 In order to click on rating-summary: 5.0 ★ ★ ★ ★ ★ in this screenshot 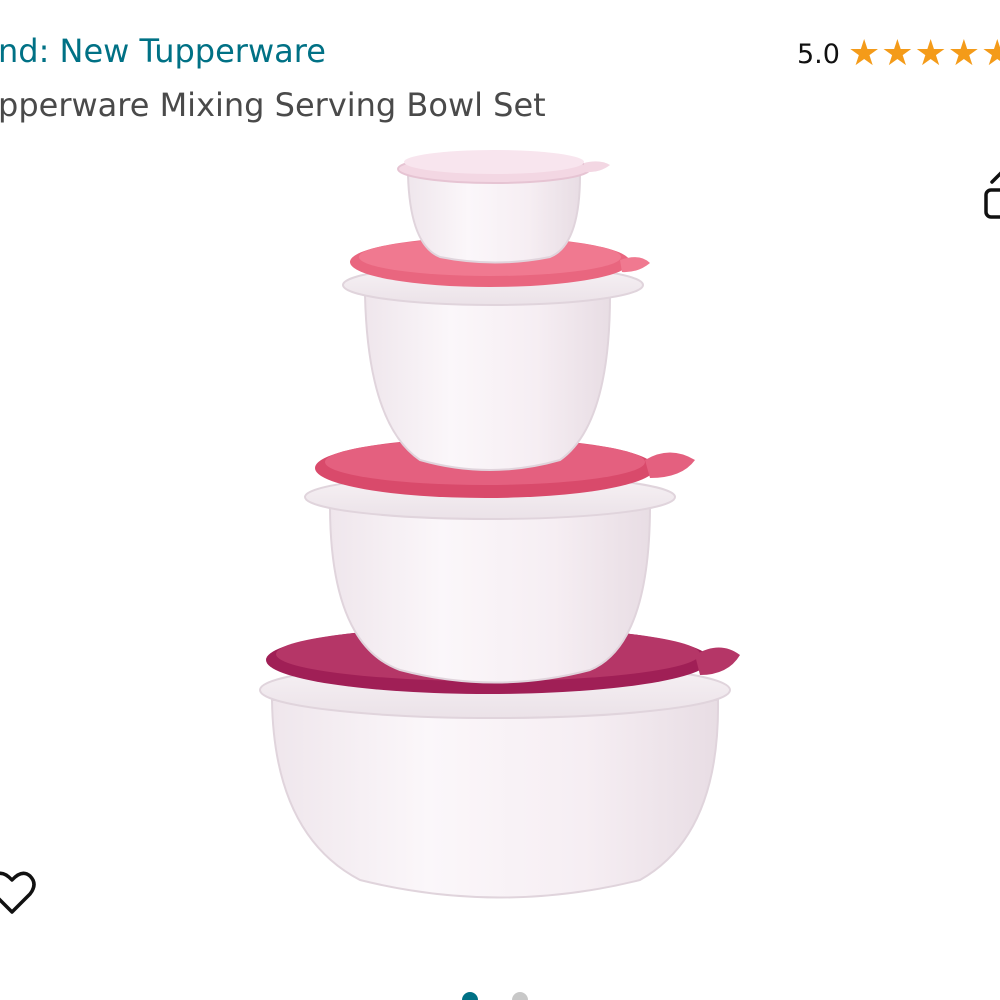, I will do `click(898, 54)`.